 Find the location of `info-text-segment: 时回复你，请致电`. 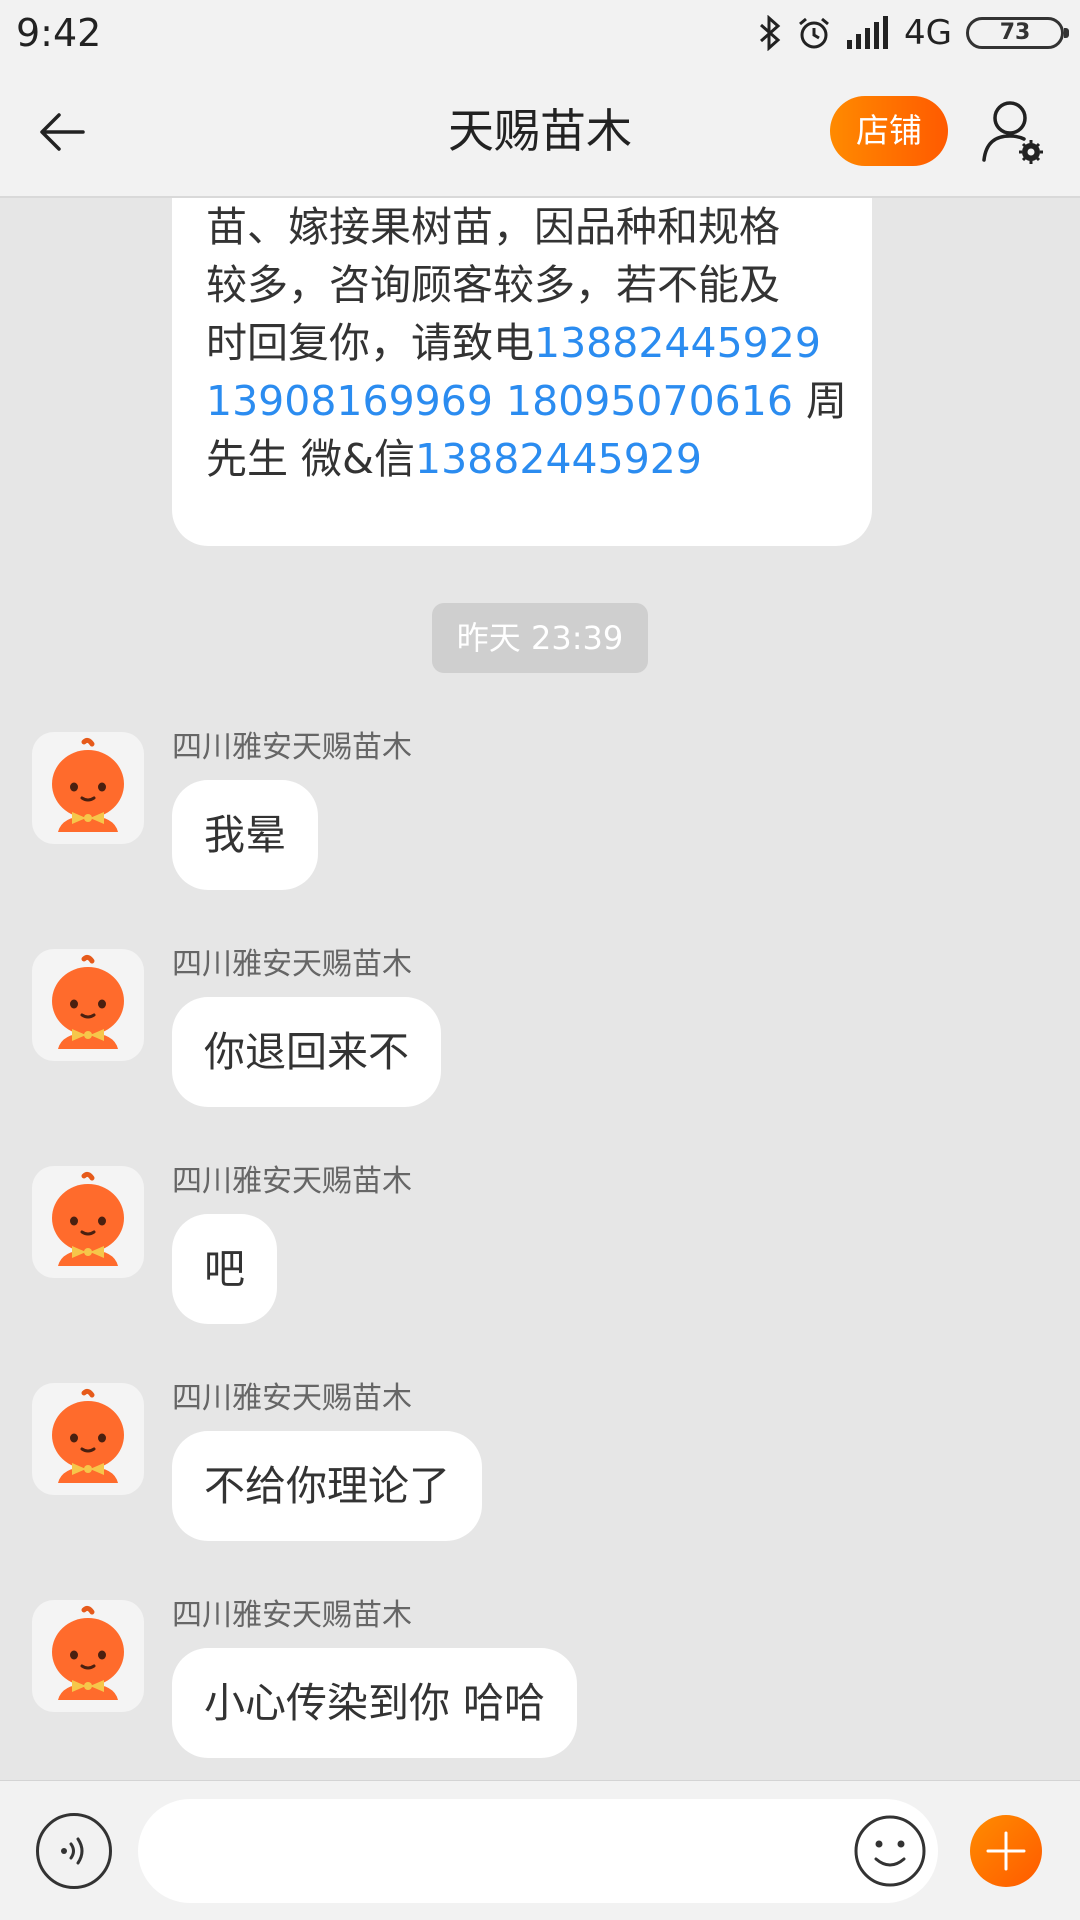

info-text-segment: 时回复你，请致电 is located at coordinates (370, 343).